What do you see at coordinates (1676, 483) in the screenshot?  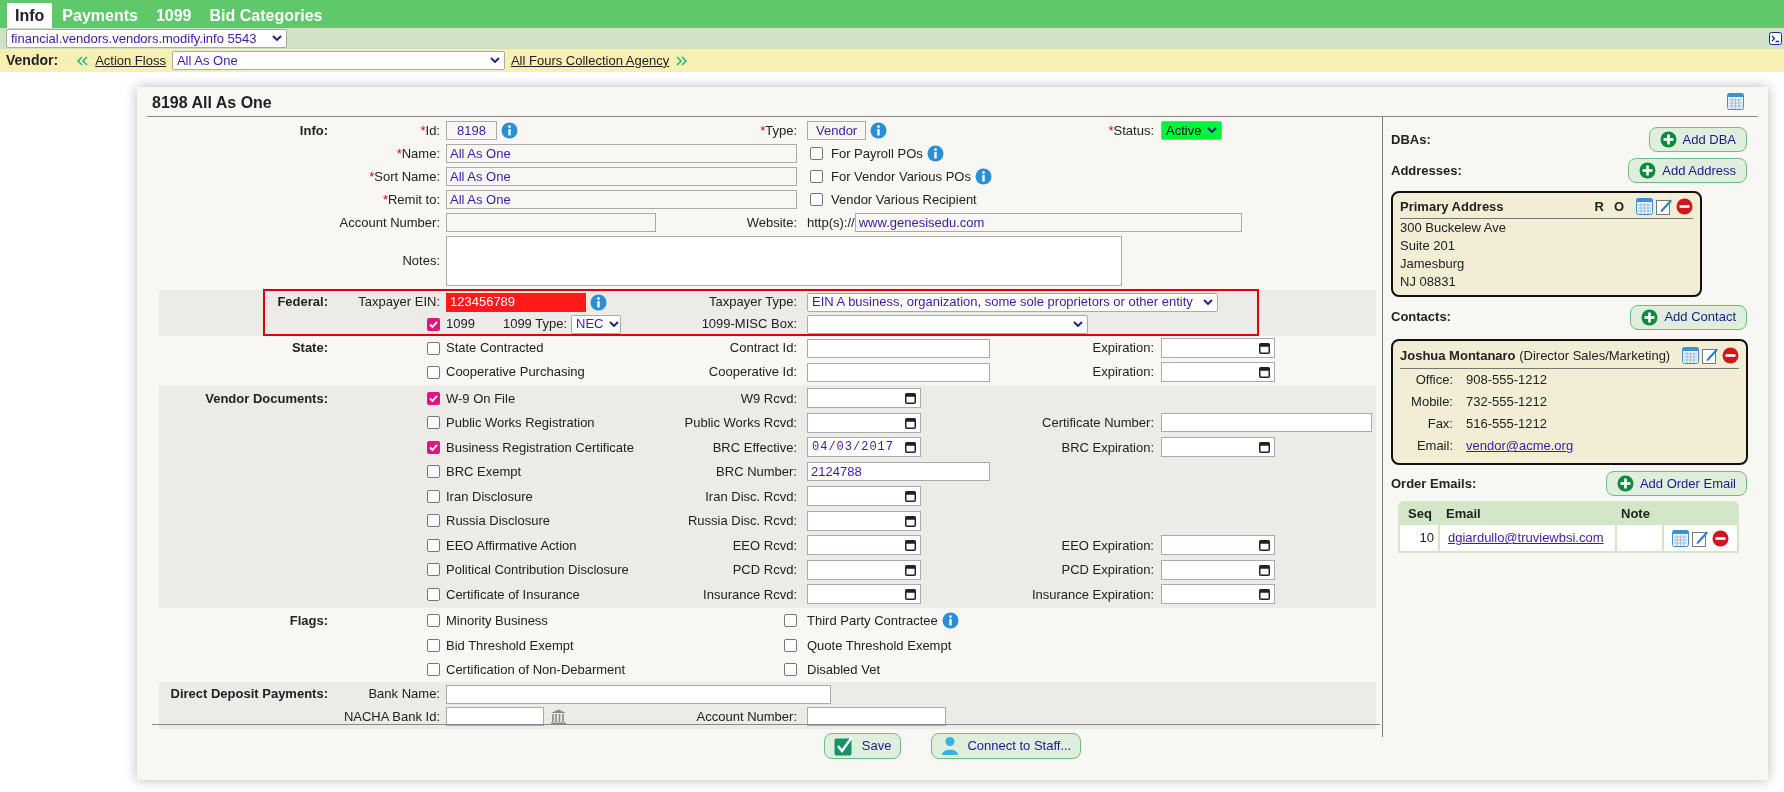 I see `add-button: Add Order Email` at bounding box center [1676, 483].